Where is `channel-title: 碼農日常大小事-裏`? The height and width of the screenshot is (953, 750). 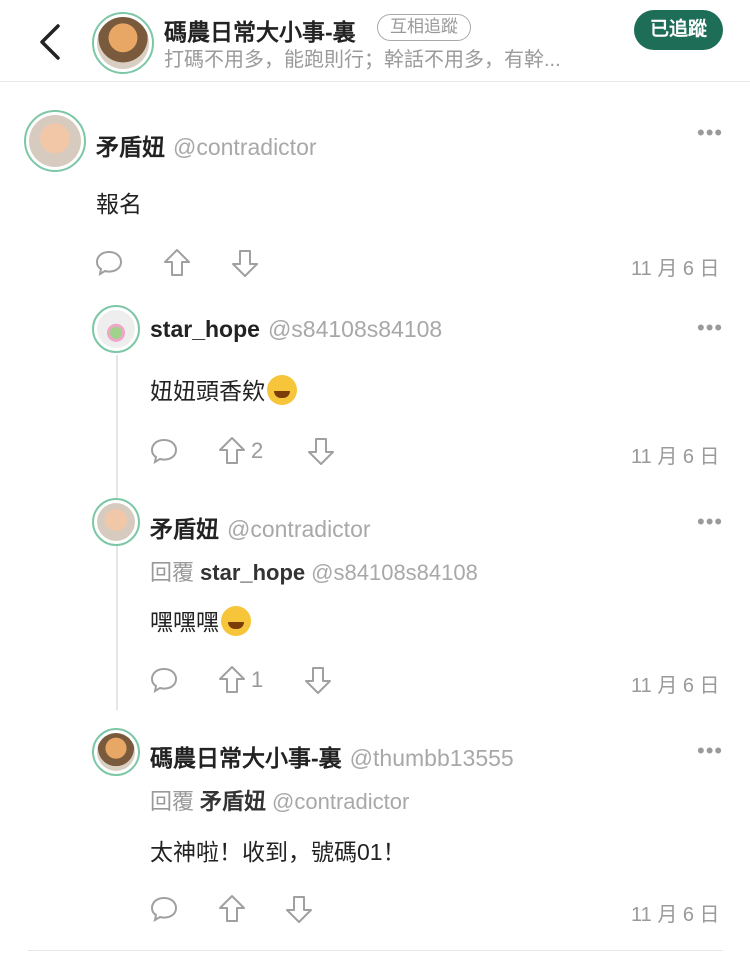
channel-title: 碼農日常大小事-裏 is located at coordinates (260, 32).